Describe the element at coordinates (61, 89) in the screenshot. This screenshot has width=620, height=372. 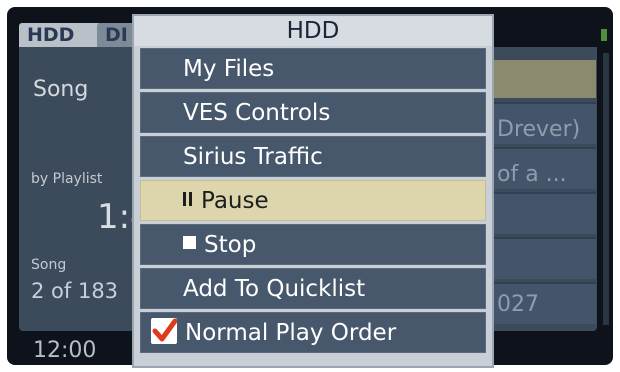
I see `song-label: Song` at that location.